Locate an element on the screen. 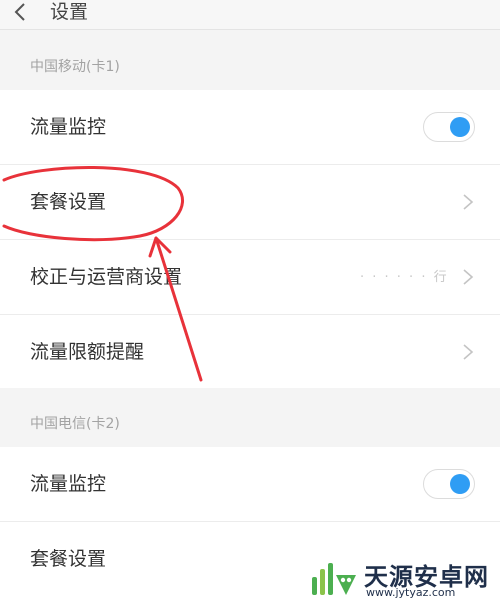 This screenshot has height=605, width=500. section-label-sim2: 中国电信(卡2) is located at coordinates (75, 424).